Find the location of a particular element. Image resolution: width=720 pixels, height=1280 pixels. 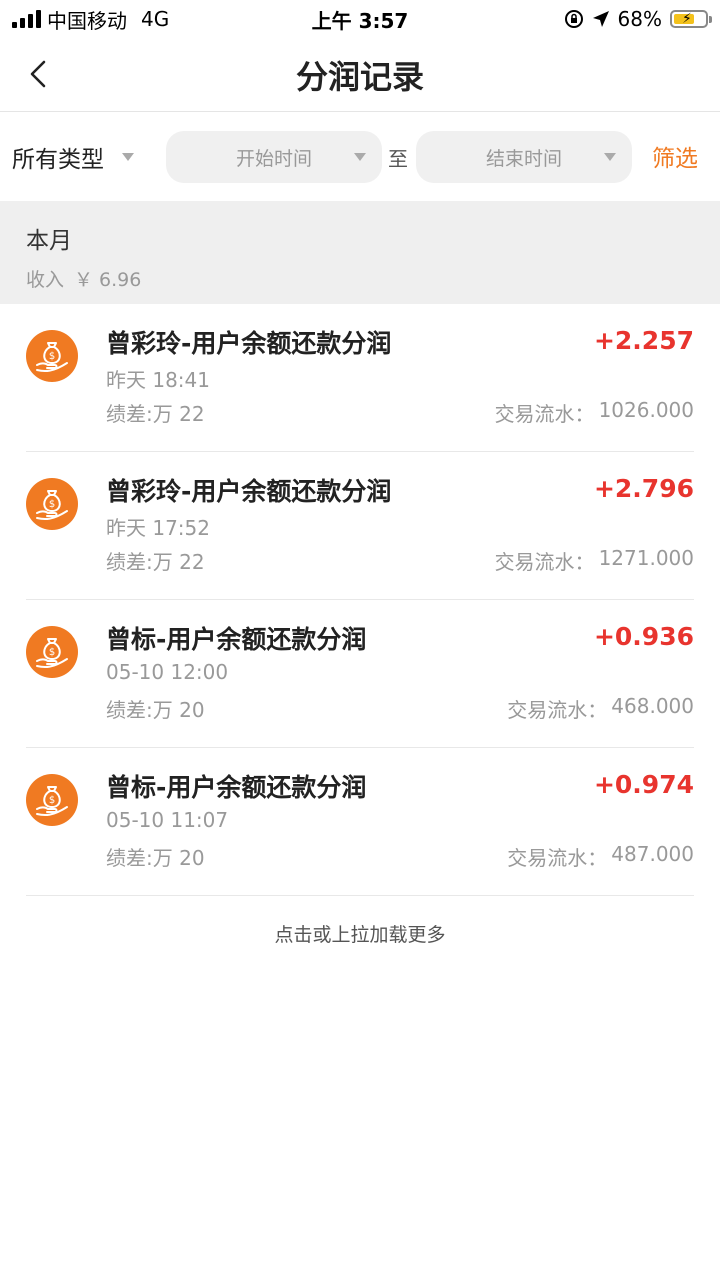

load-more-button: 点击或上拉加载更多 is located at coordinates (360, 933).